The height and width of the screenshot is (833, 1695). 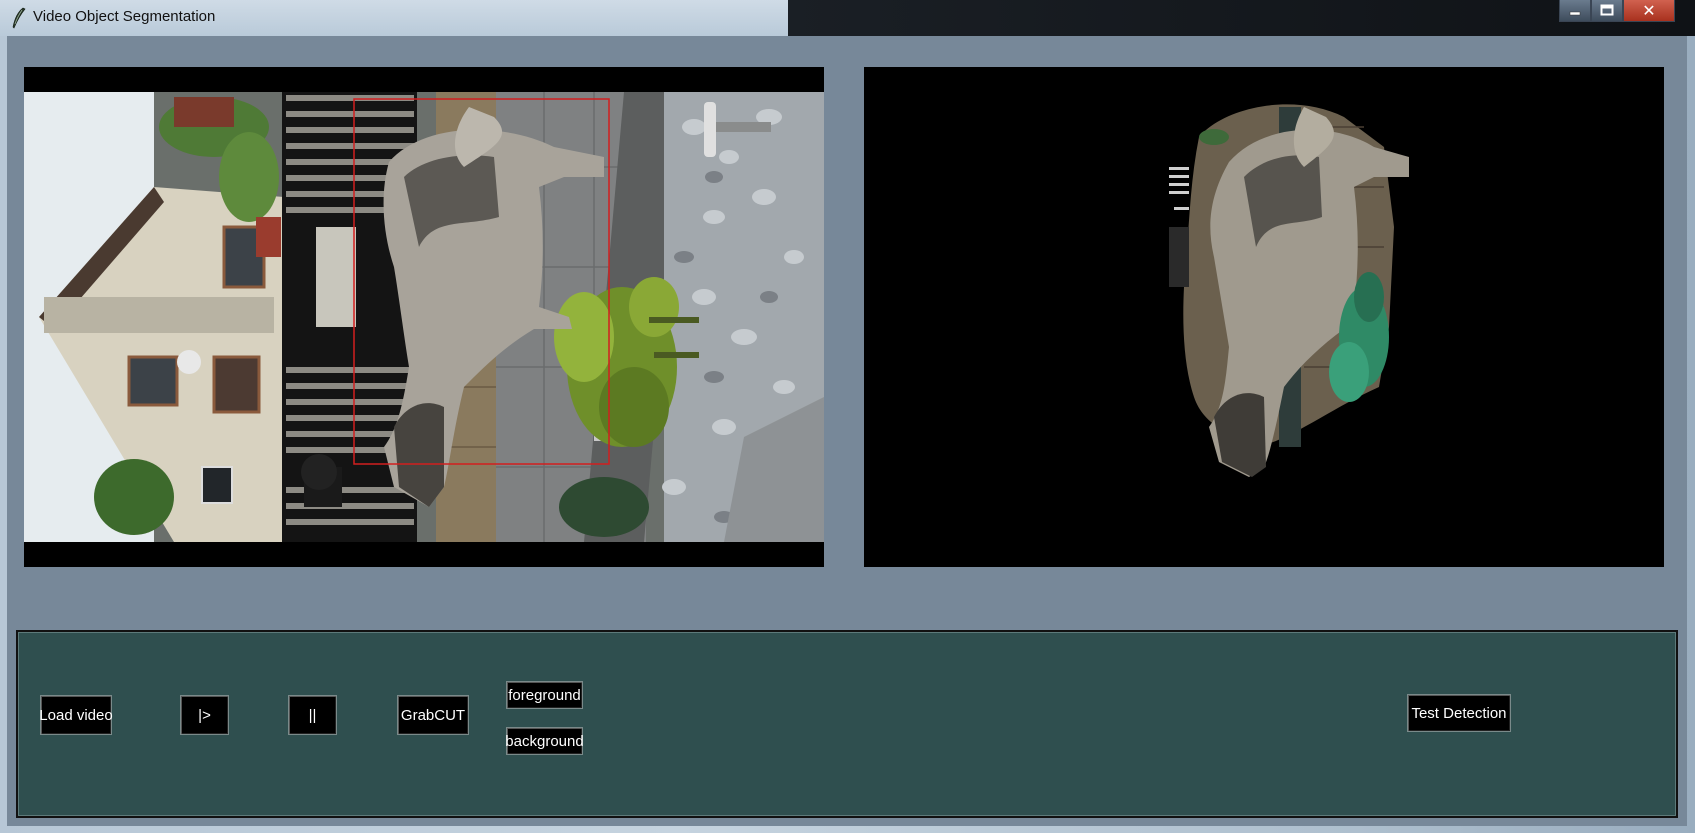 I want to click on window-controls: ✕, so click(x=1617, y=12).